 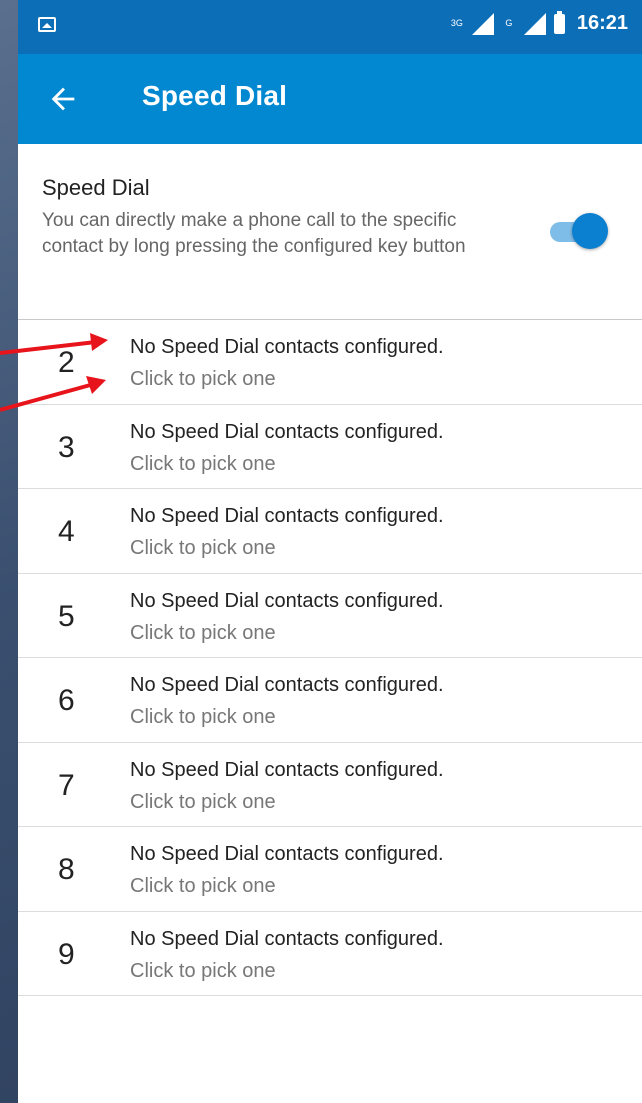 I want to click on toggle-thumb, so click(x=590, y=231).